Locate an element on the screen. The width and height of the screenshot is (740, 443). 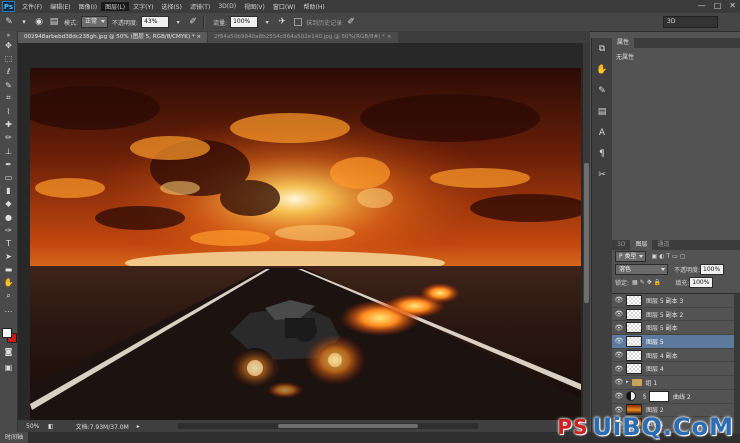
hand-tool-icon: ✋ is located at coordinates (8, 282).